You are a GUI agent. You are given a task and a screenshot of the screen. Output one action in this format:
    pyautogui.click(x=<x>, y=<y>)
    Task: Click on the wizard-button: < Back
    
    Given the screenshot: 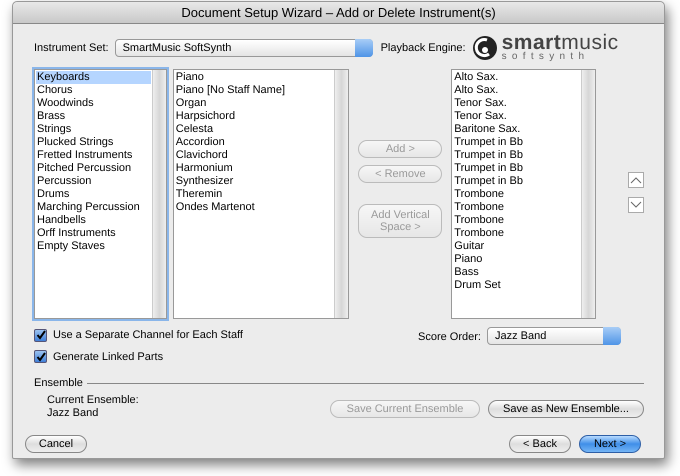 What is the action you would take?
    pyautogui.click(x=540, y=443)
    